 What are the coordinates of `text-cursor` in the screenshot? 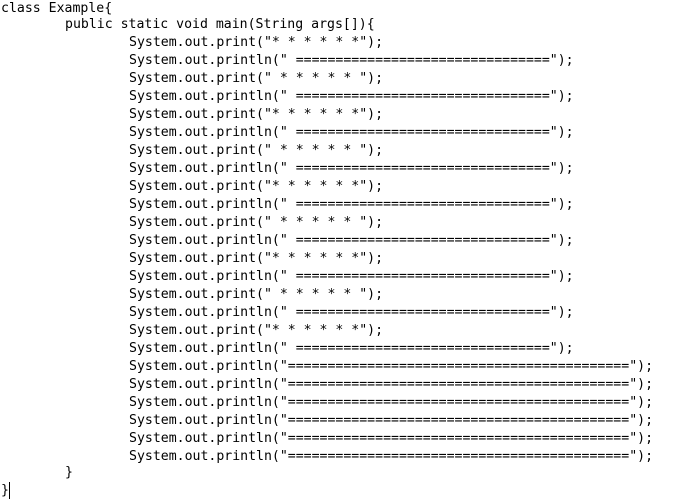 It's located at (9, 490).